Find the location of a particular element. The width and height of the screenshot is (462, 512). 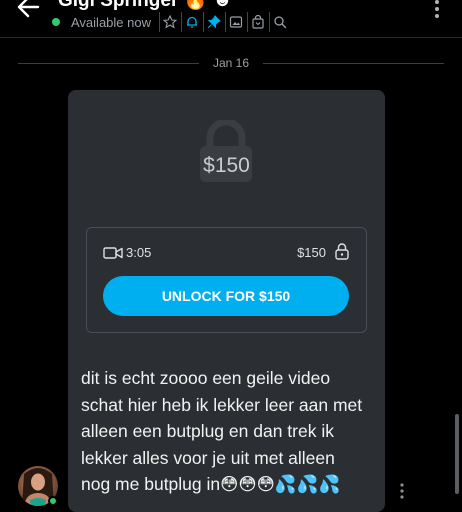

contact-name: Gigi Springer 🔥 ☻ is located at coordinates (145, 6).